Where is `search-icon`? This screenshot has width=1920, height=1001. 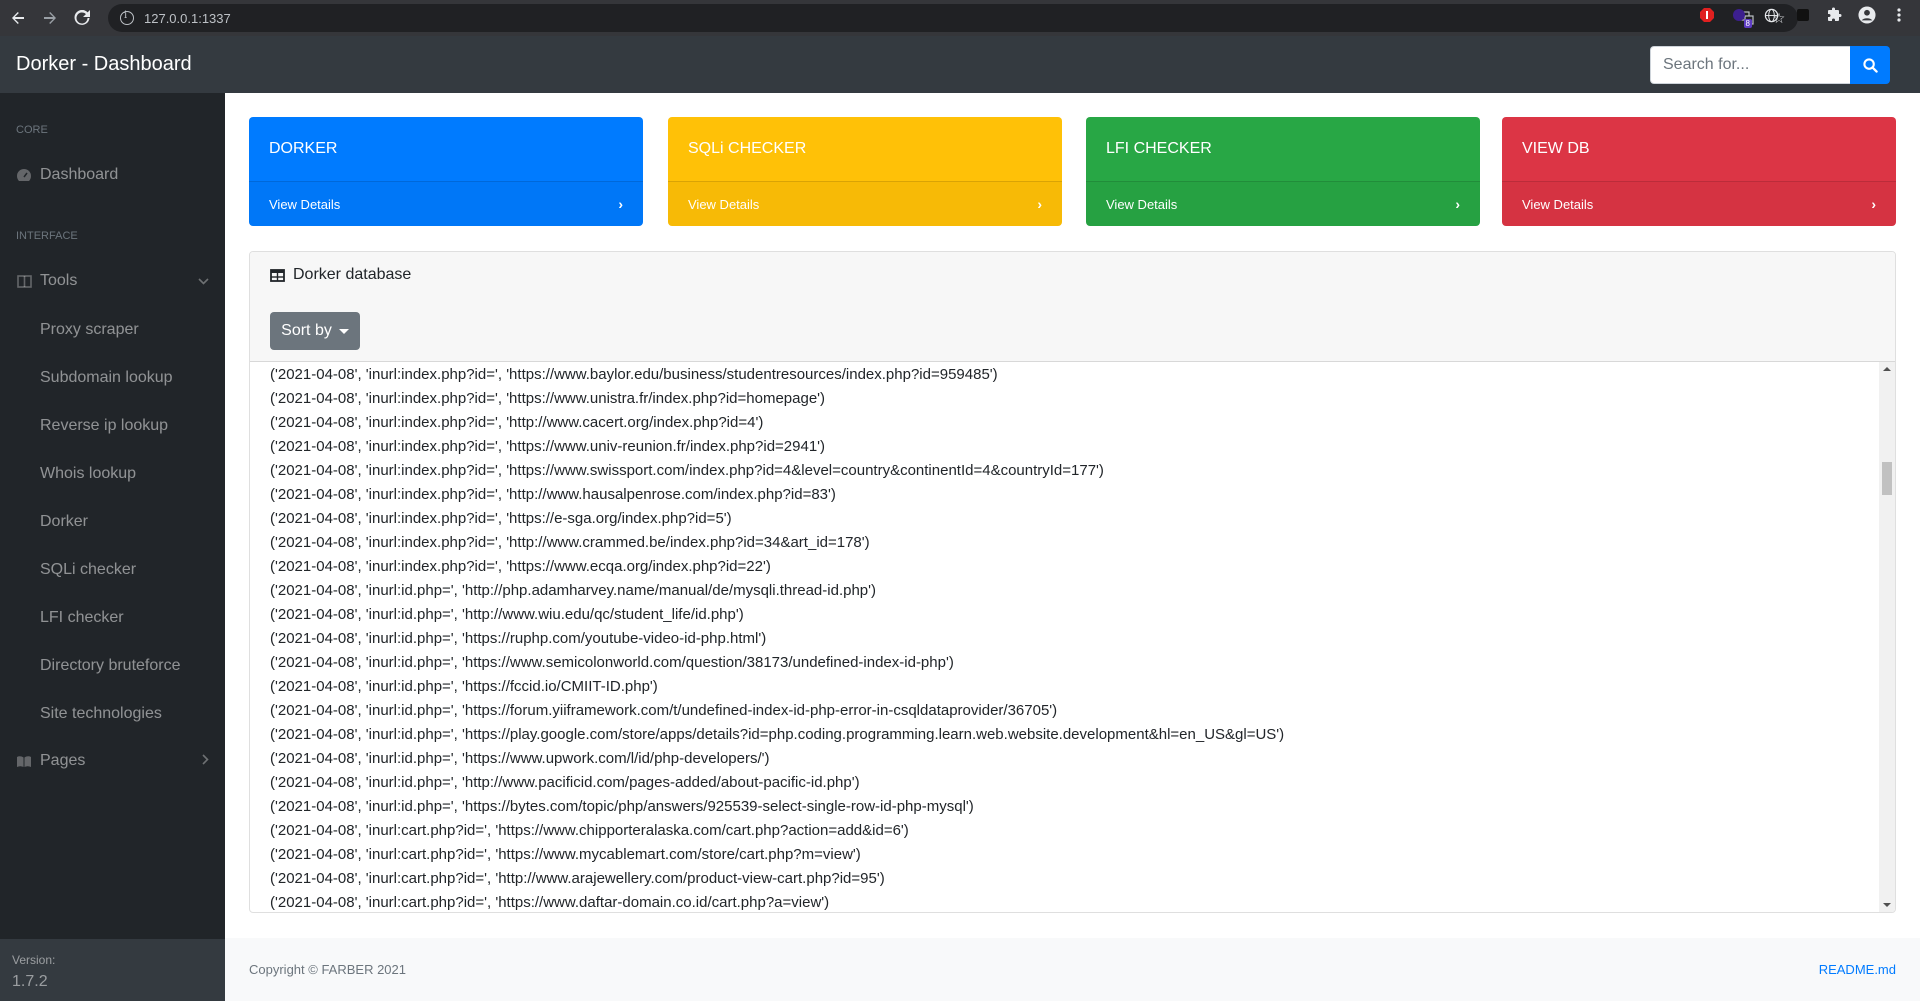 search-icon is located at coordinates (1870, 65).